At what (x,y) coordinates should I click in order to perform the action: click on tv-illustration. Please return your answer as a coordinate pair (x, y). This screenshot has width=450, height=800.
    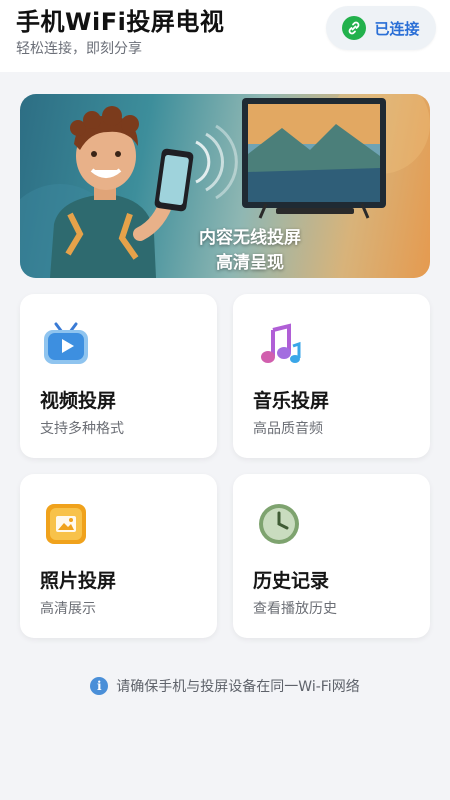
    Looking at the image, I should click on (314, 158).